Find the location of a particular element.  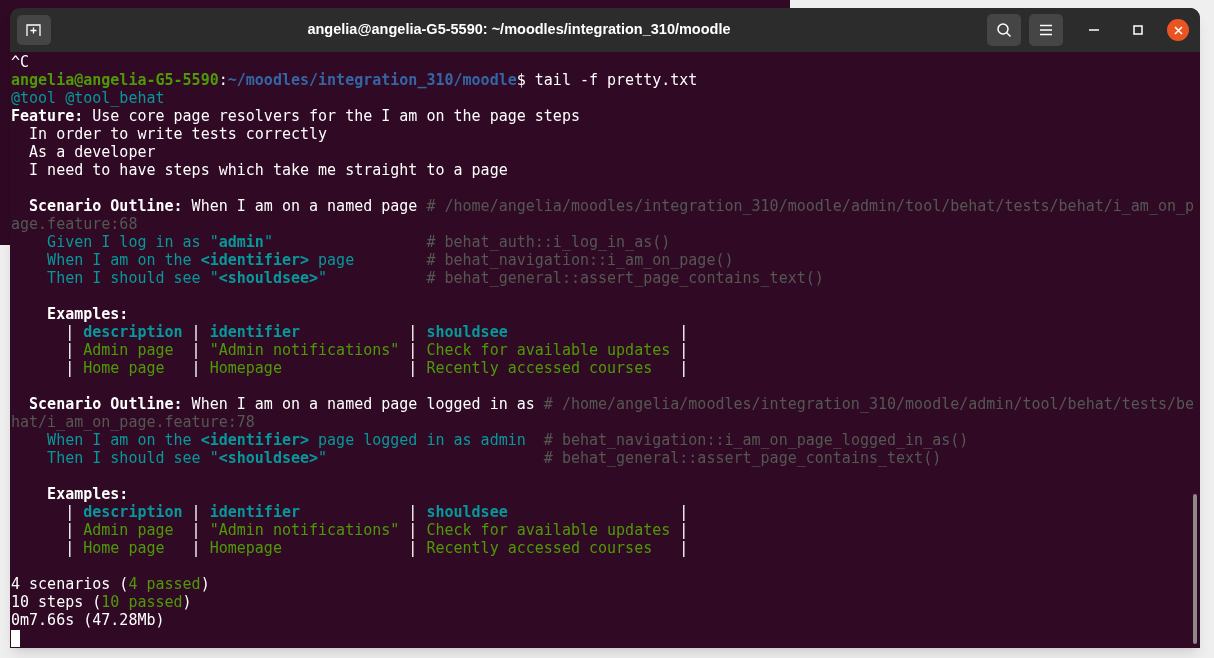

close-icon is located at coordinates (1178, 30).